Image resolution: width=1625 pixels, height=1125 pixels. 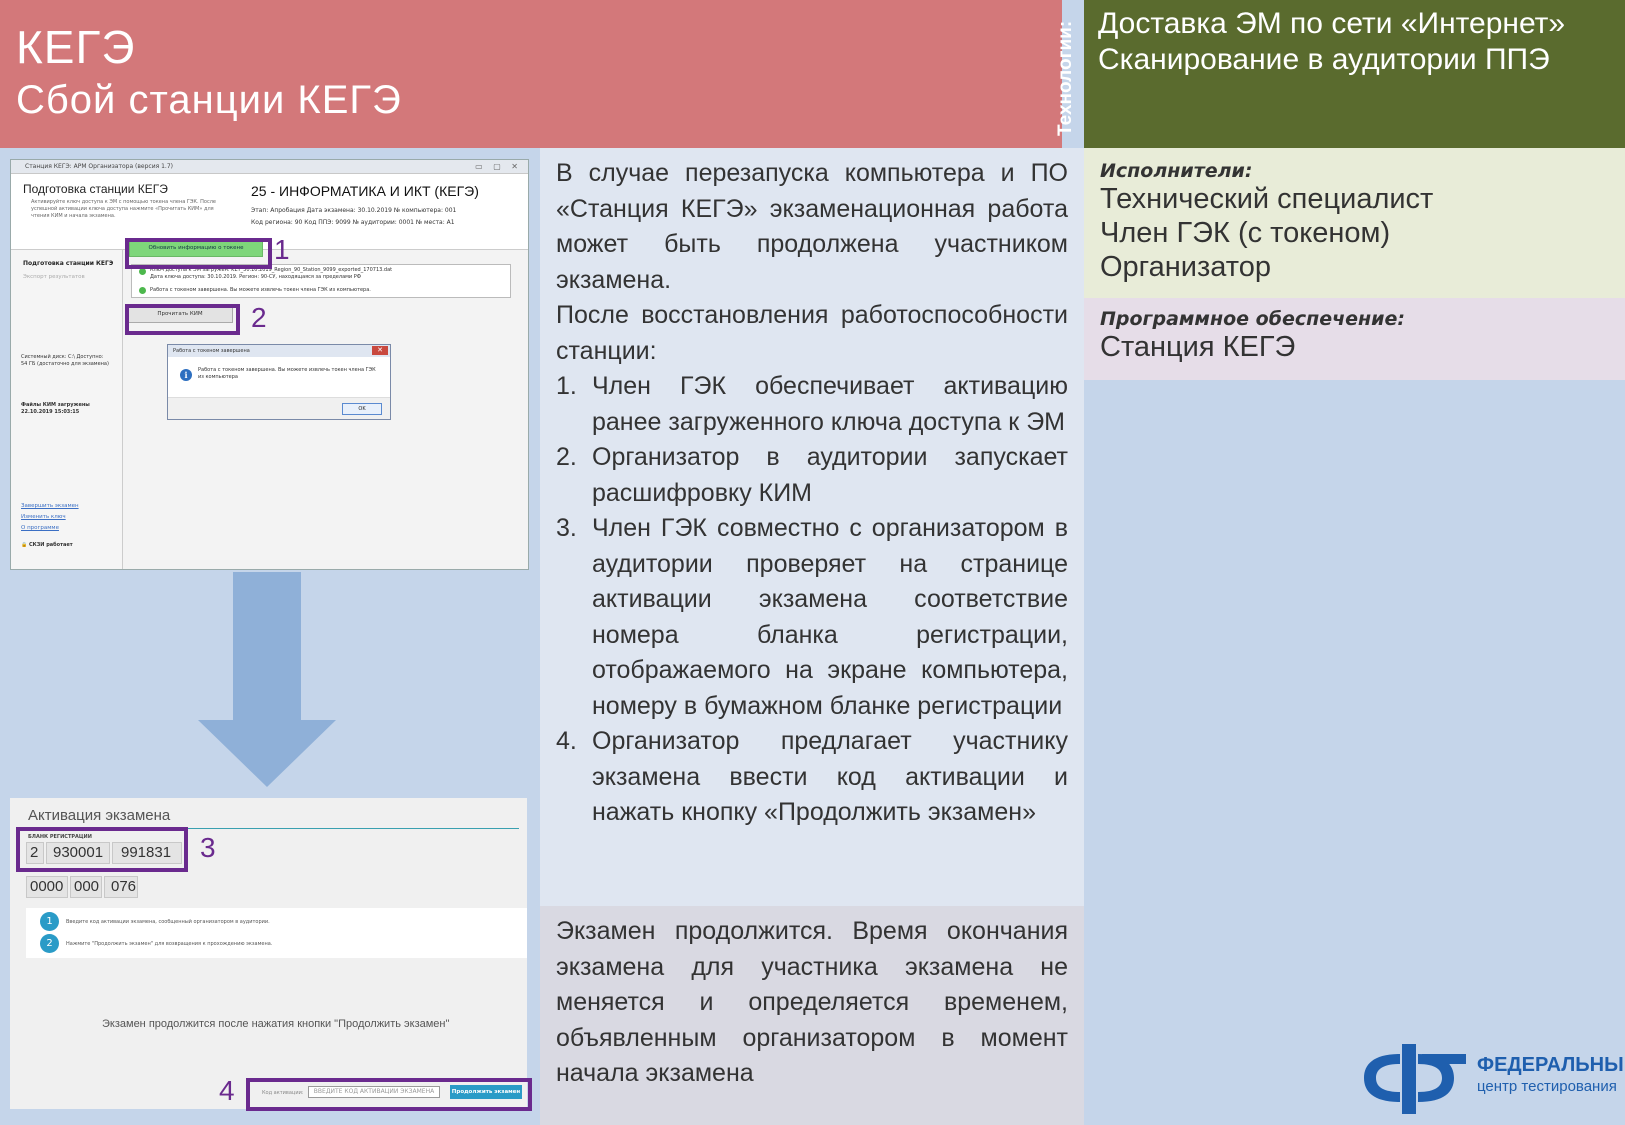 What do you see at coordinates (208, 847) in the screenshot?
I see `step-mark: 3` at bounding box center [208, 847].